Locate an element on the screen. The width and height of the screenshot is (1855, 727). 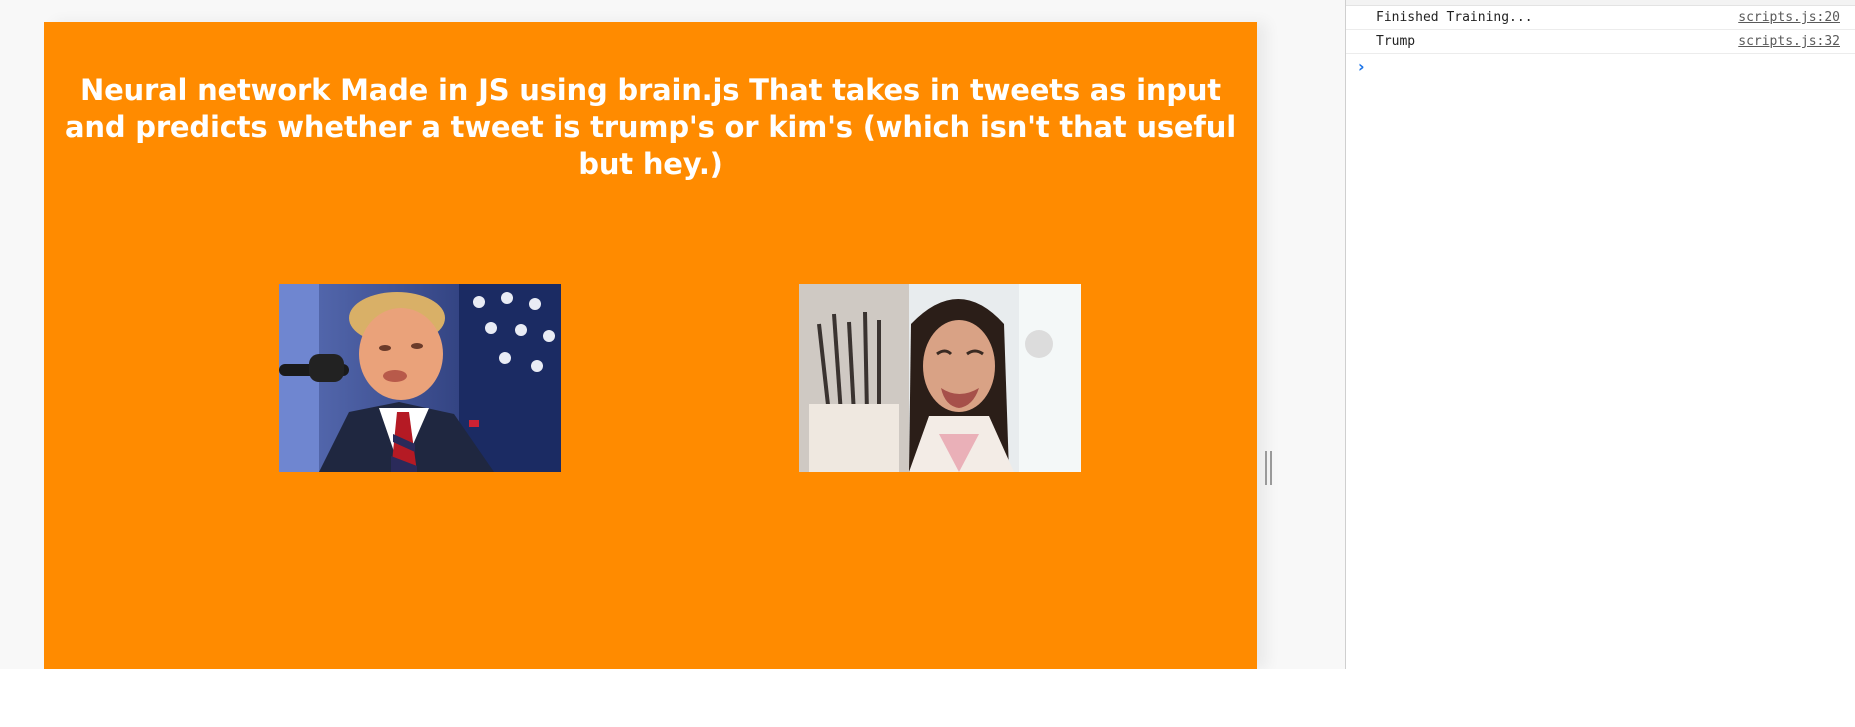
chevron-right-icon: › is located at coordinates (1361, 66).